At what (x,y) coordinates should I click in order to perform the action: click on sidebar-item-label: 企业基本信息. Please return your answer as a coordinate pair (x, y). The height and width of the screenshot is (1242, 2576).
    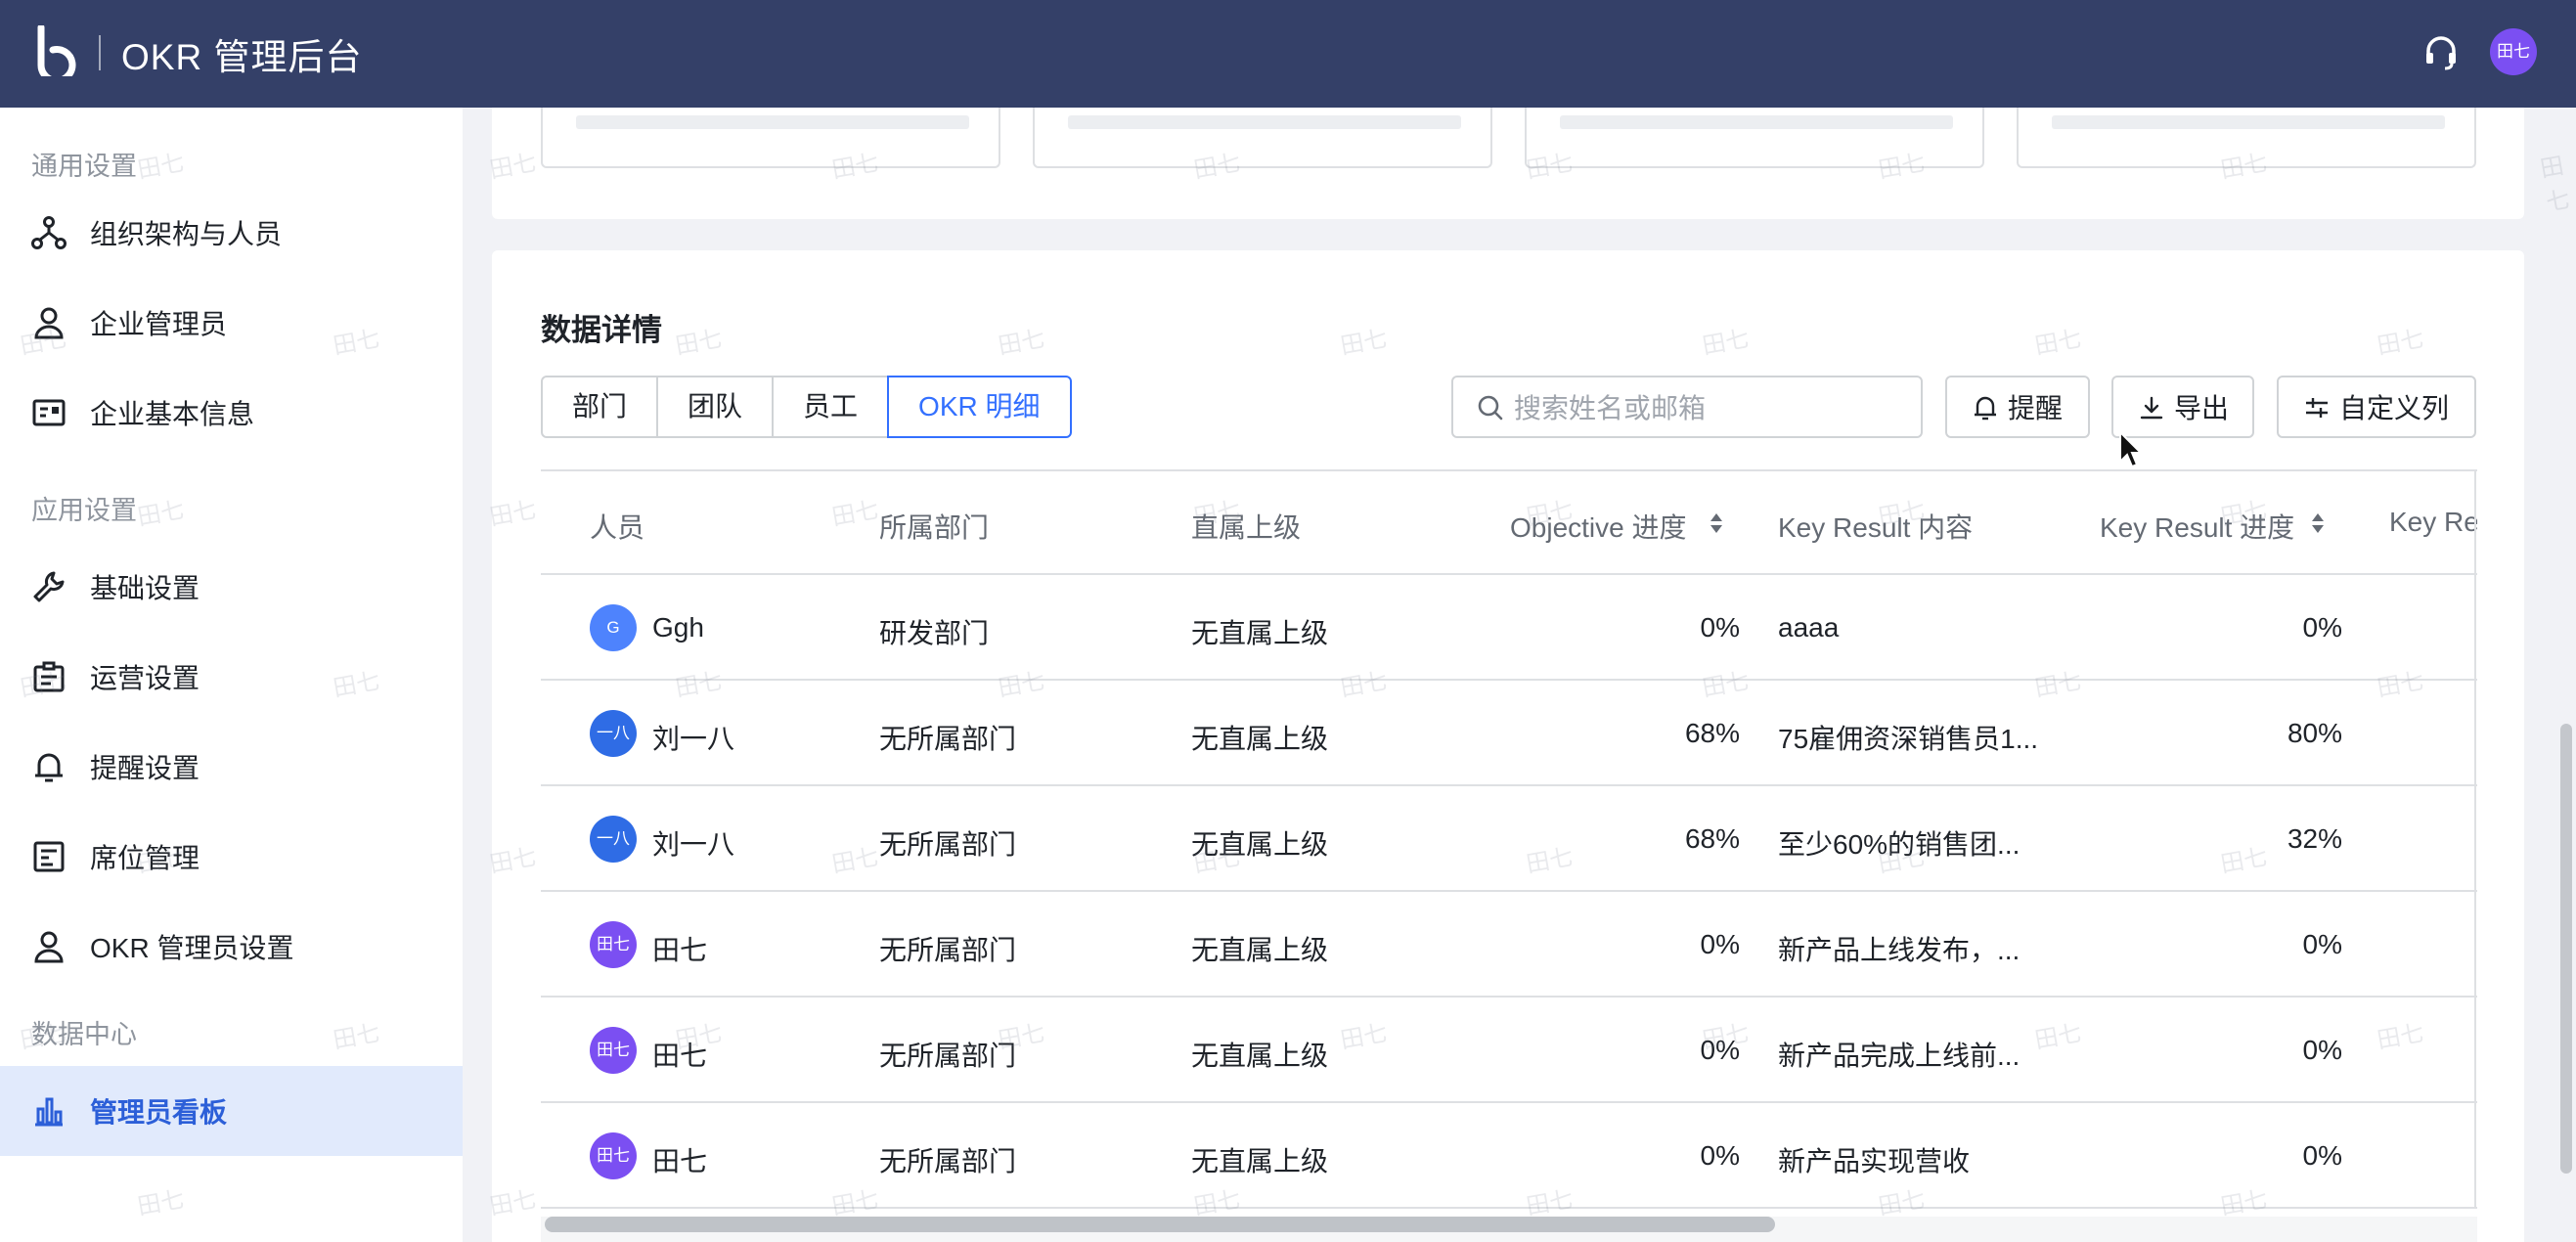
    Looking at the image, I should click on (172, 414).